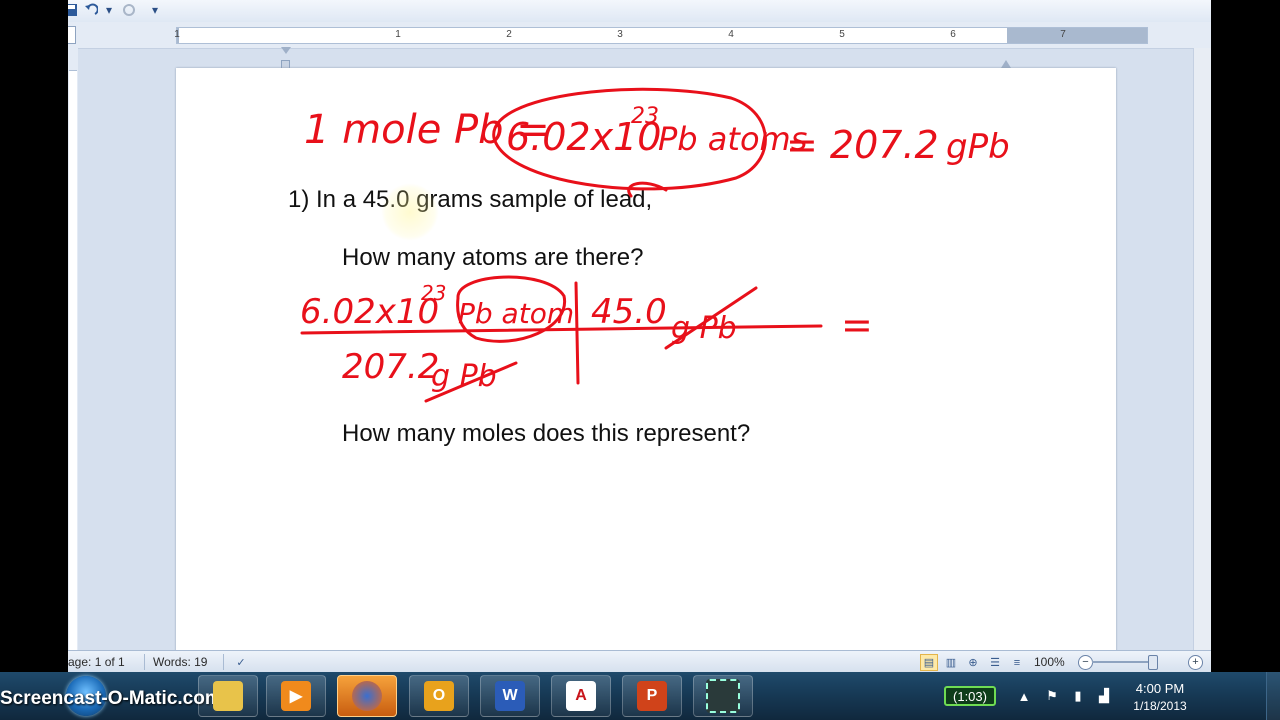 The image size is (1280, 720). What do you see at coordinates (1160, 706) in the screenshot?
I see `clock-date: 1/18/2013` at bounding box center [1160, 706].